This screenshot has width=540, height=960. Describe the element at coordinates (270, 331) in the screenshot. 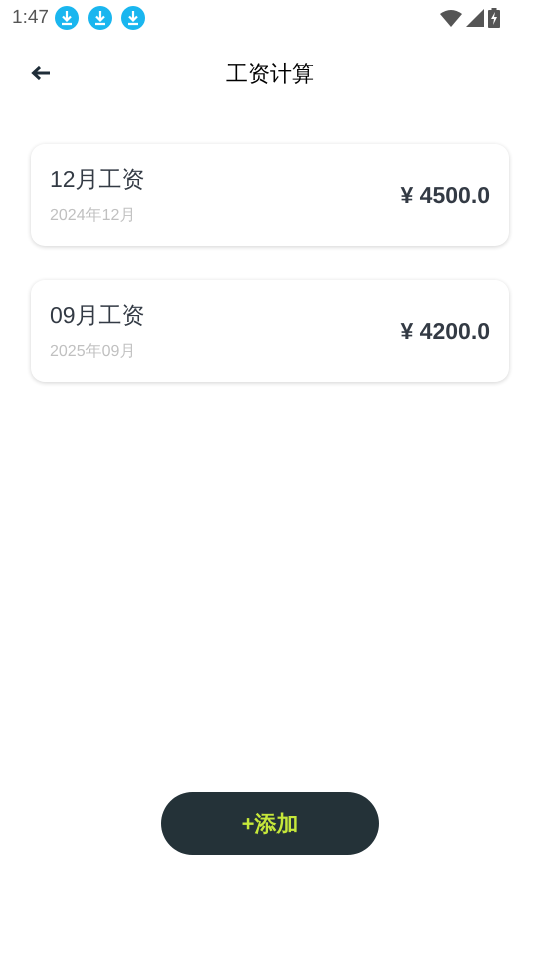

I see `salary-card: 09月工资 2025年09月 ¥ 4200.0` at that location.